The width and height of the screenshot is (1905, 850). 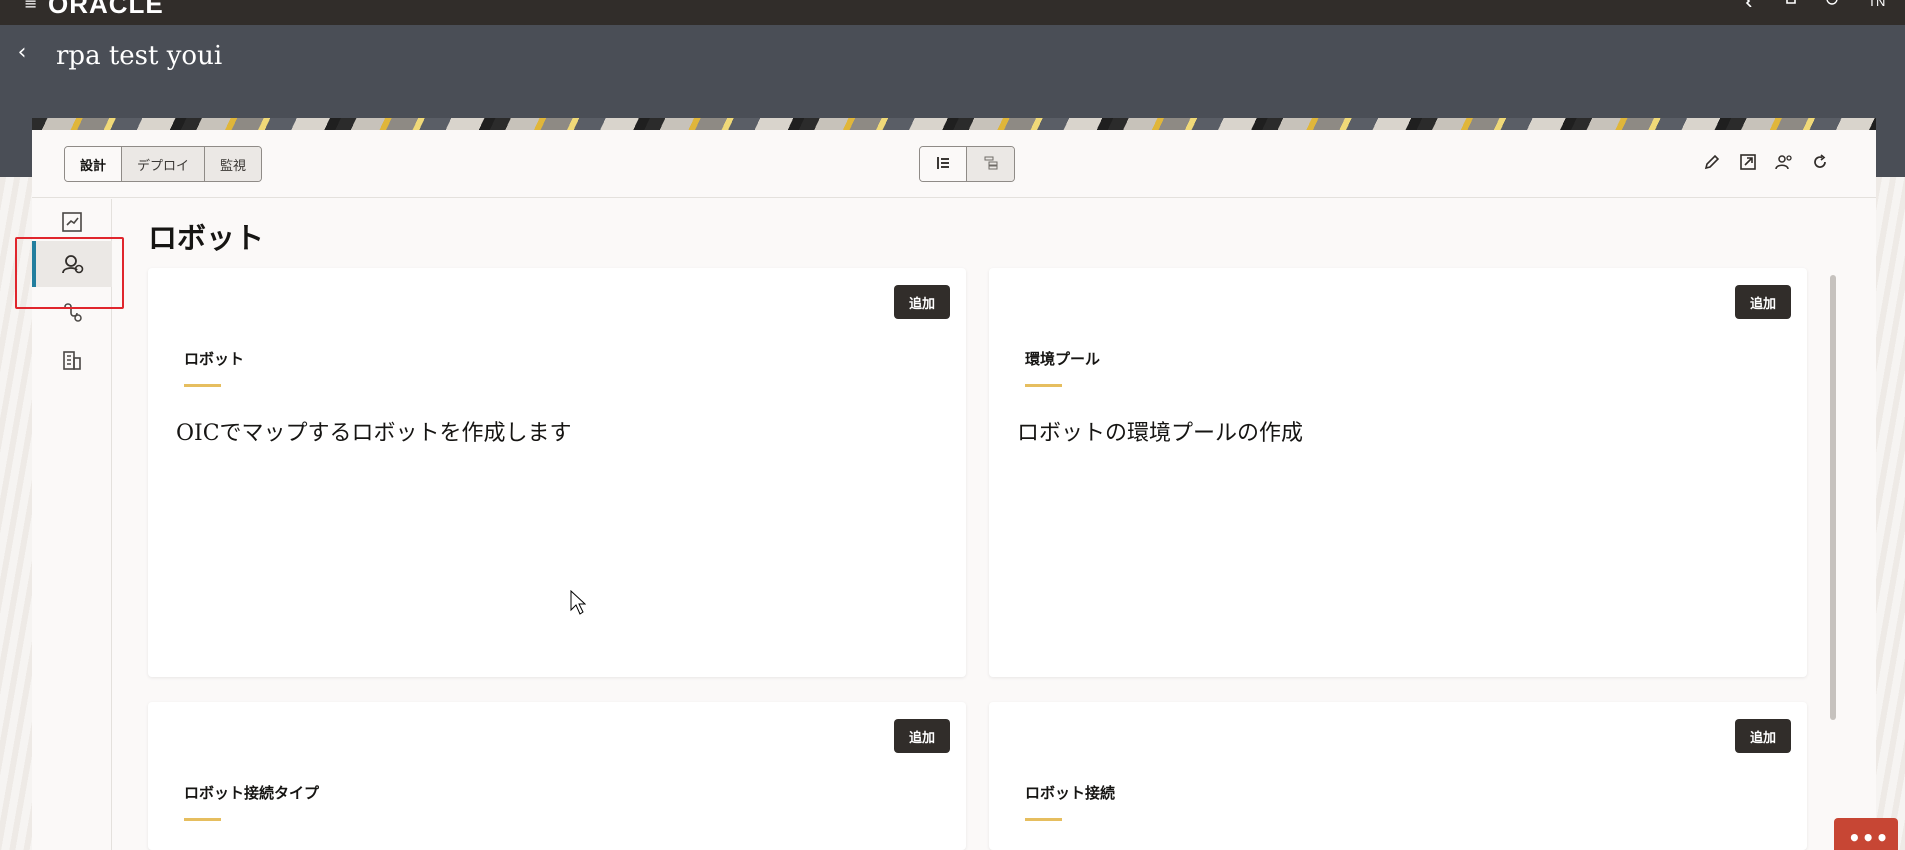 I want to click on card-title: 環境プール, so click(x=1063, y=359).